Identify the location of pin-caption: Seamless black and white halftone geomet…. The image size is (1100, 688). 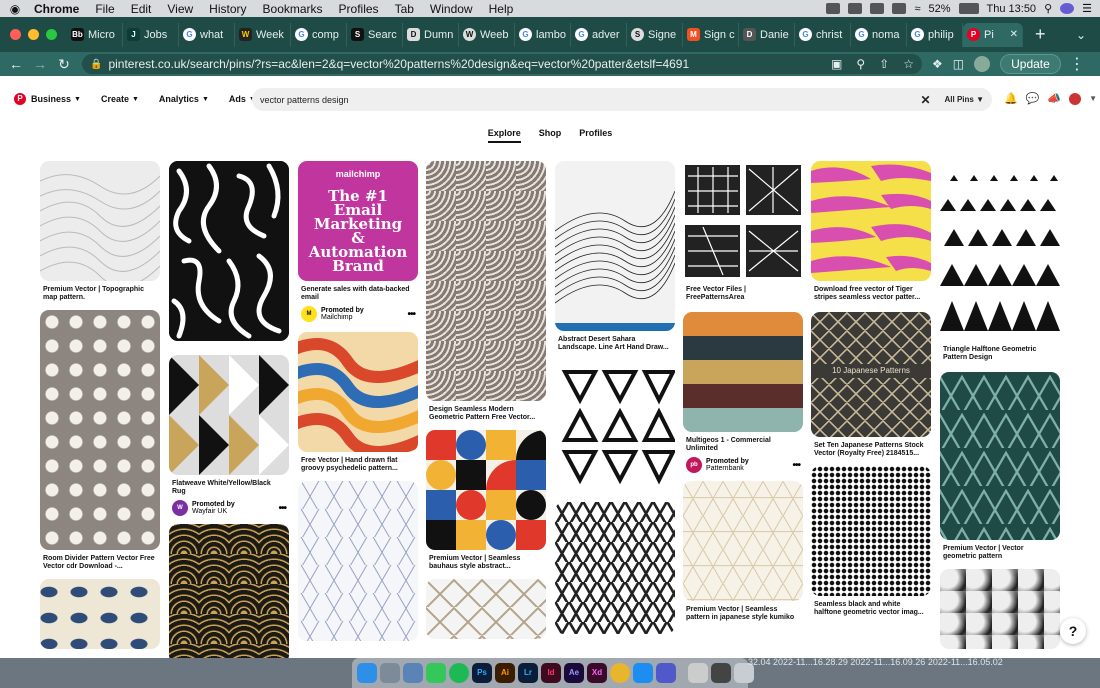
(871, 606).